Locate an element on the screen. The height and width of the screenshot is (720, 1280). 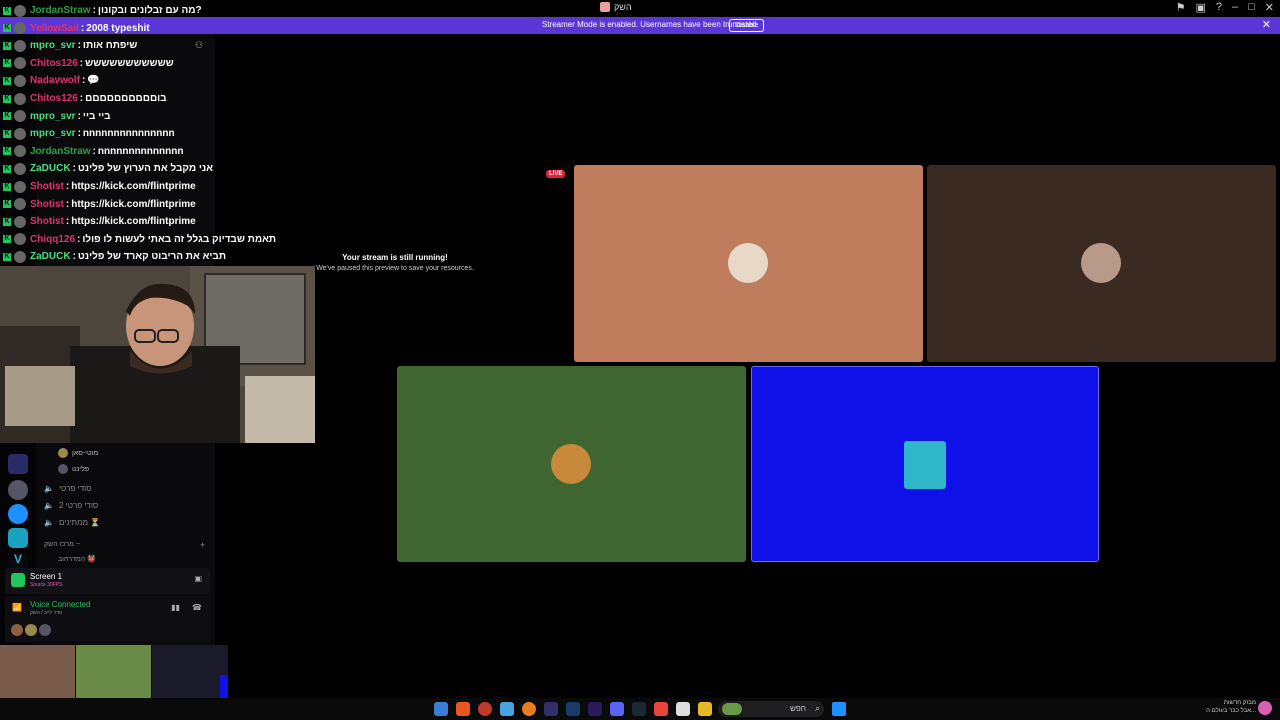
stop-share-icon: ▣ is located at coordinates (198, 578).